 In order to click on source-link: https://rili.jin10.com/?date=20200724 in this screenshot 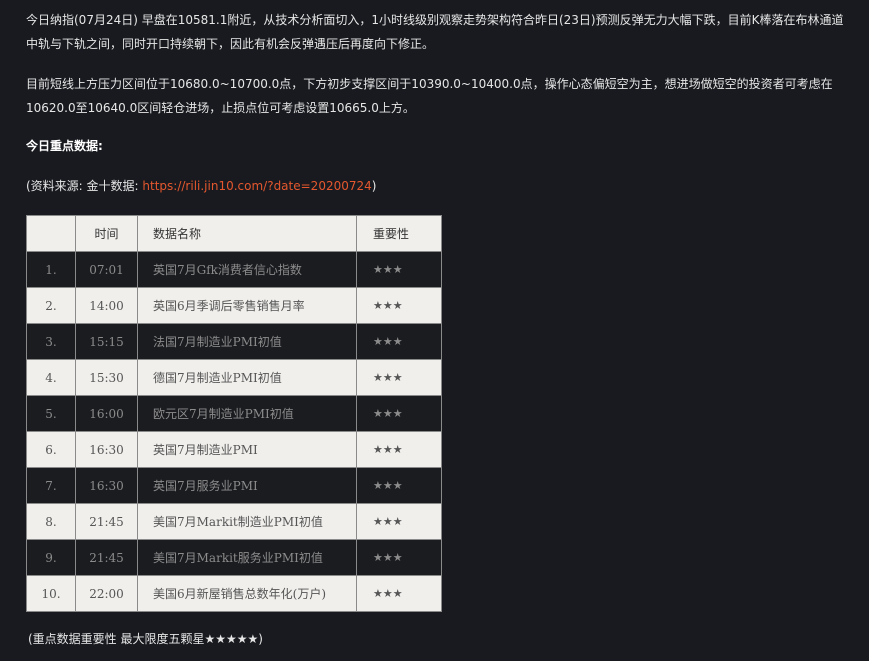, I will do `click(256, 186)`.